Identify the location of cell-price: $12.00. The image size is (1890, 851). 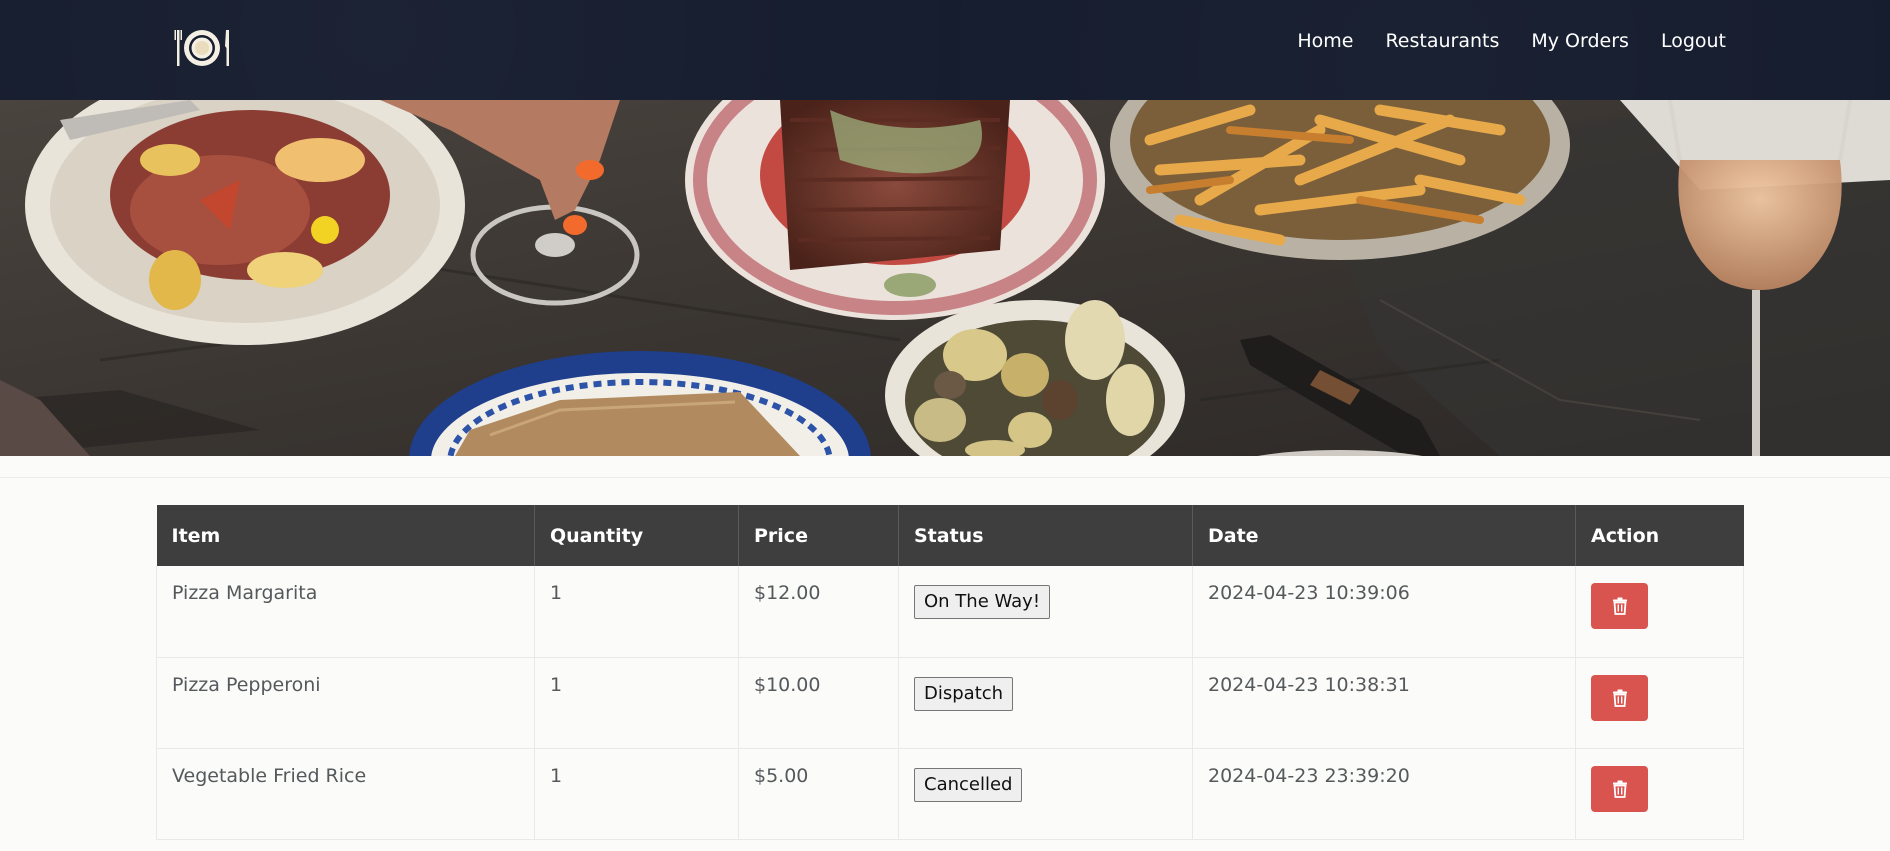
(818, 612).